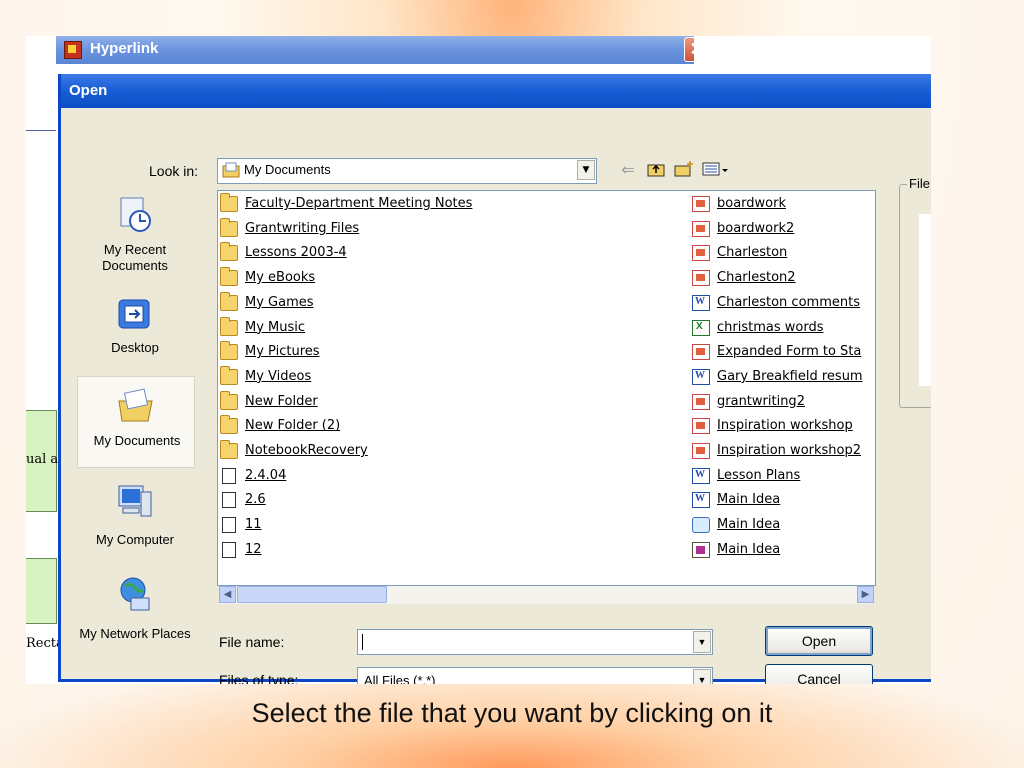 The width and height of the screenshot is (1024, 768). I want to click on back-icon: ⇐, so click(628, 170).